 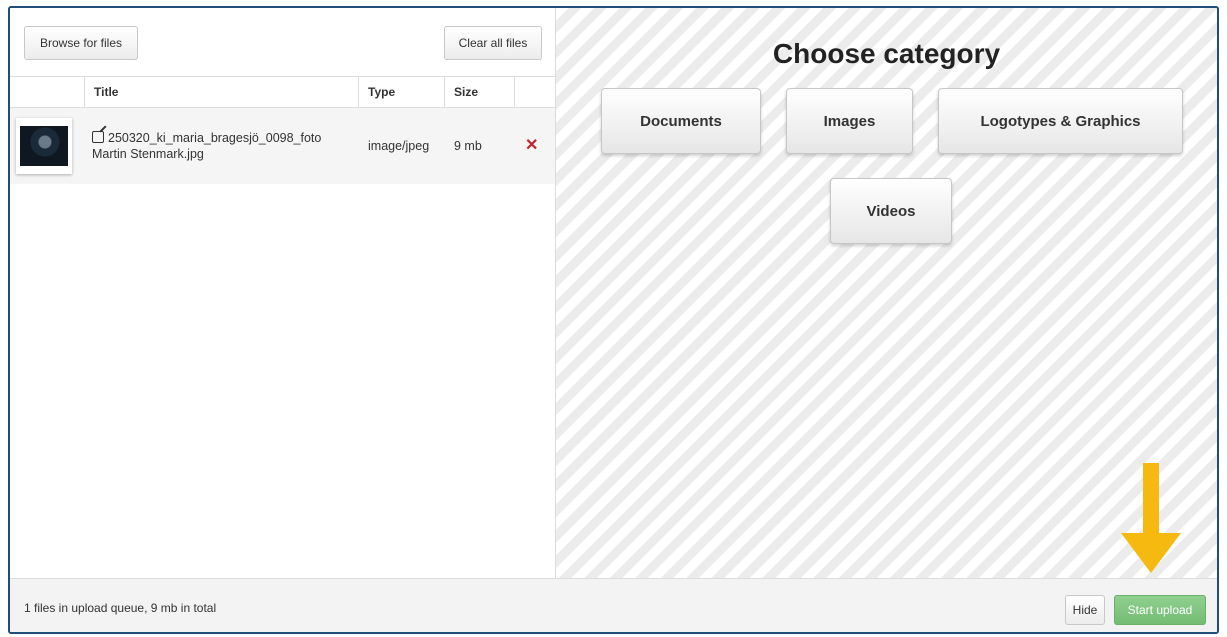 What do you see at coordinates (148, 154) in the screenshot?
I see `file-title-line2: Martin Stenmark.jpg` at bounding box center [148, 154].